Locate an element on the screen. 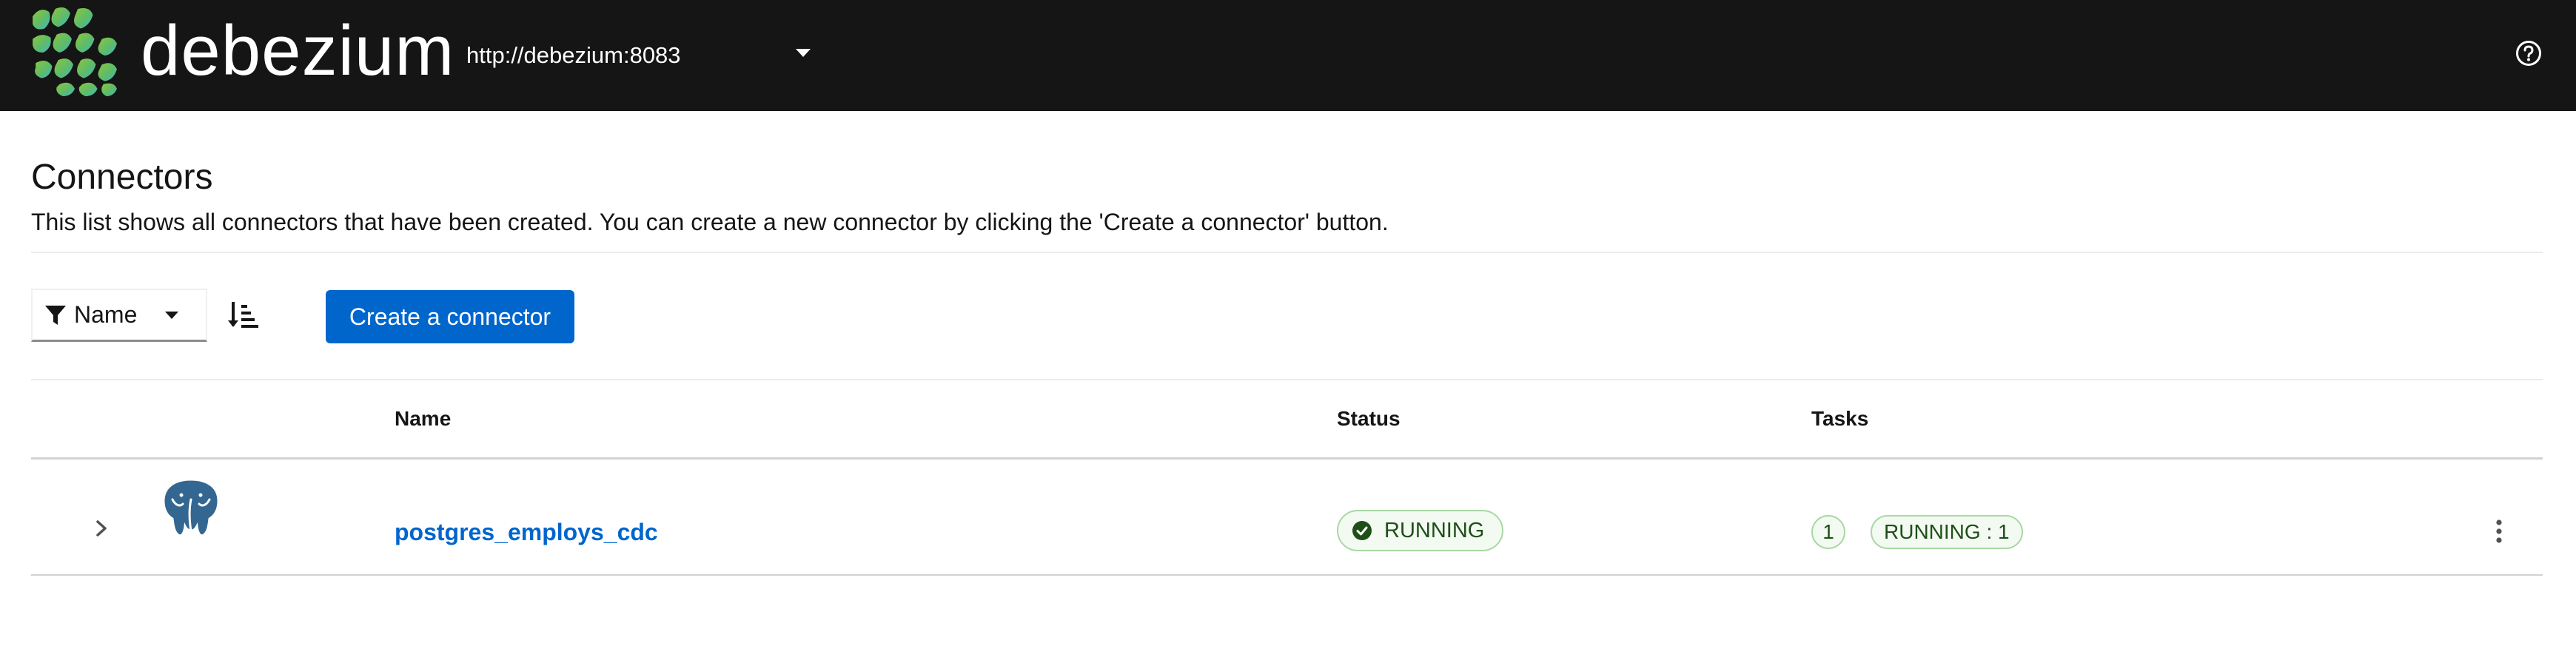  chevron-right-icon is located at coordinates (101, 528).